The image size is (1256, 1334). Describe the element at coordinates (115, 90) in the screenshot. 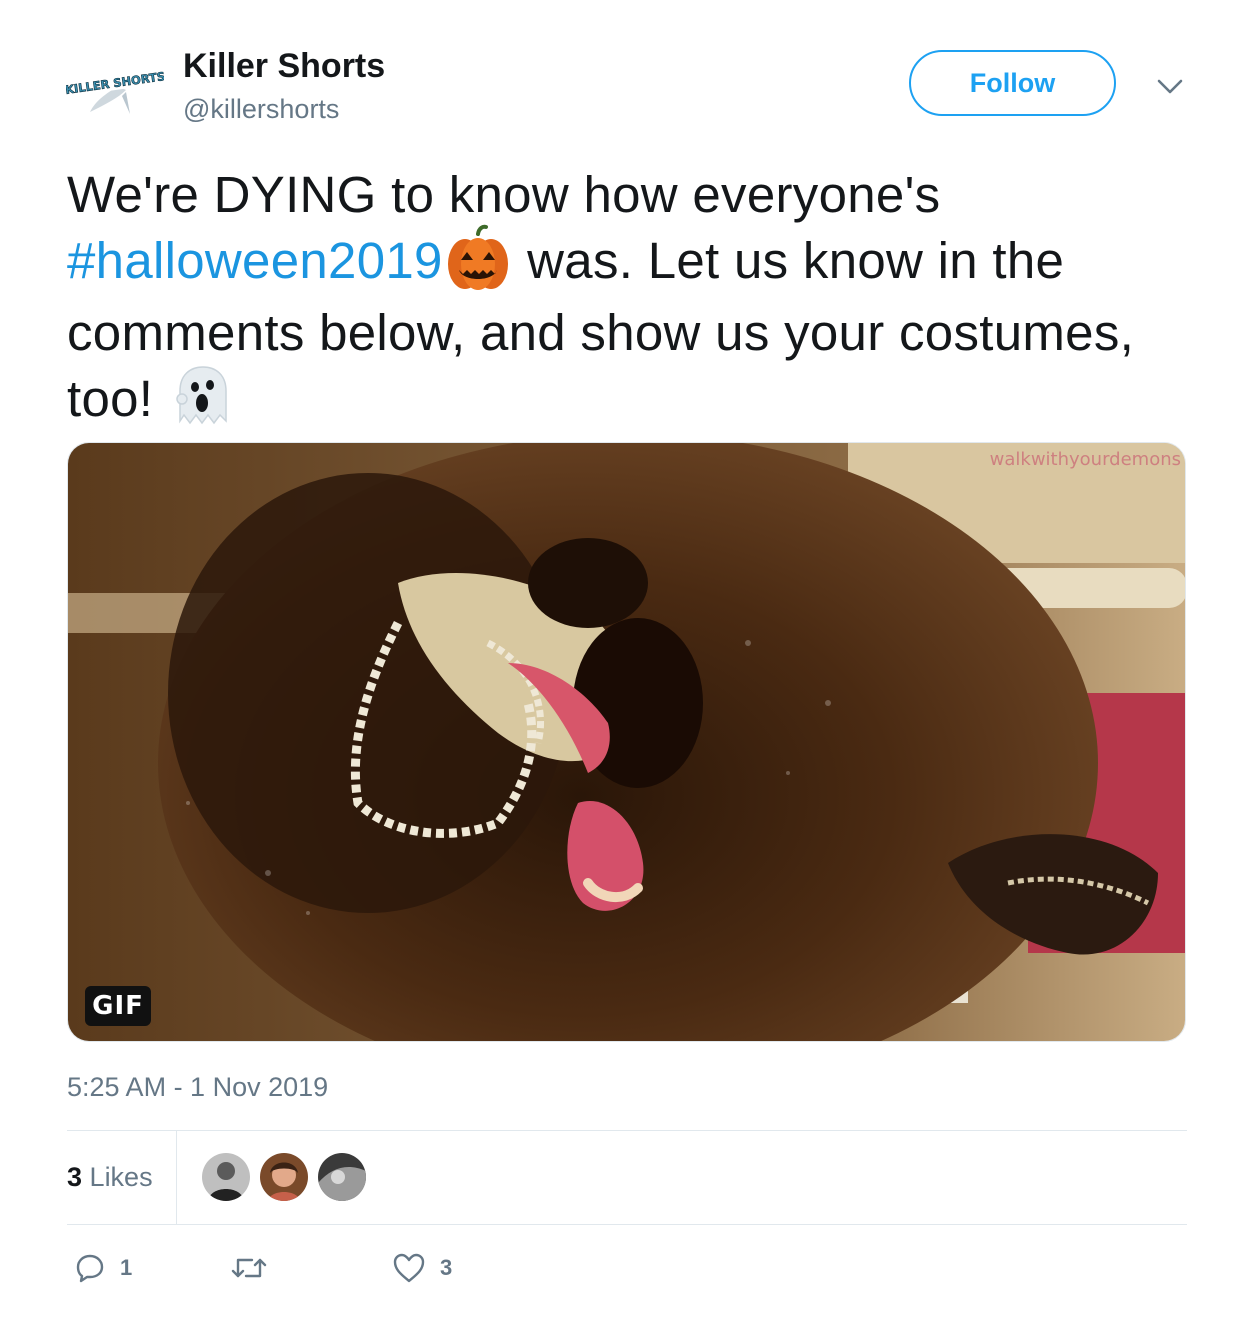

I see `killer-shorts-logo: KILLER SHORTS` at that location.